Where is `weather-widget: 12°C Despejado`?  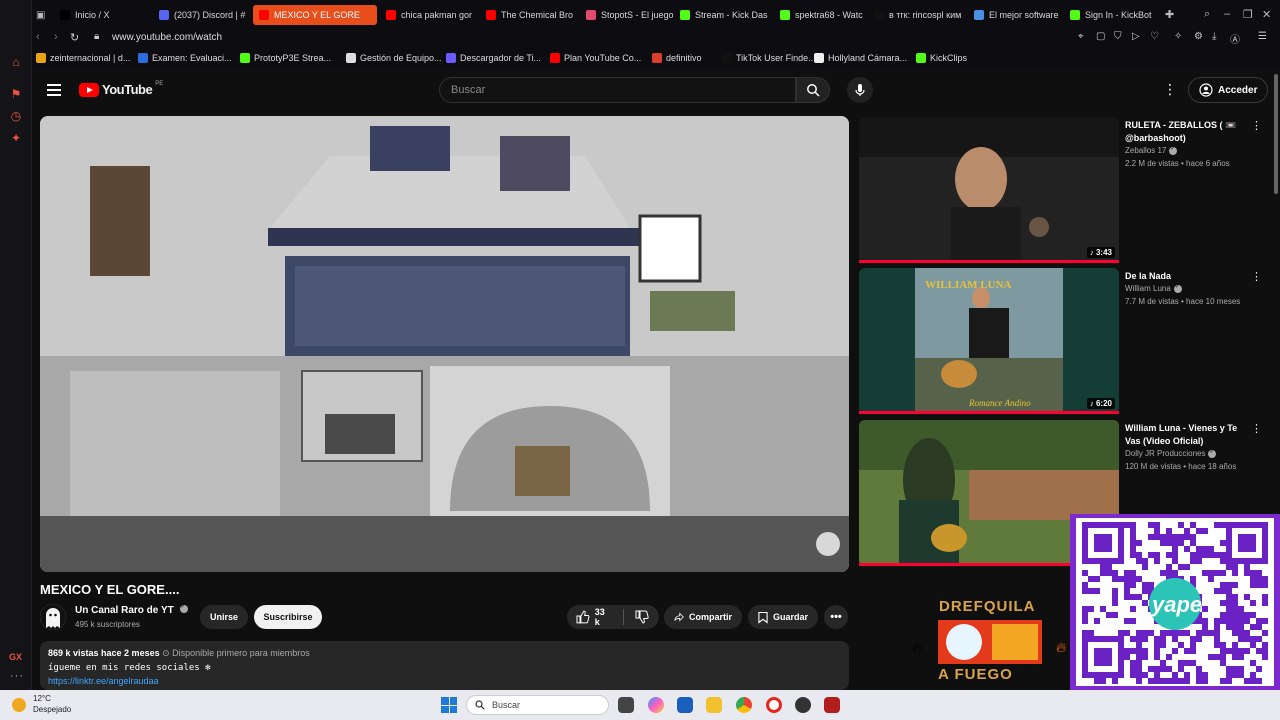
weather-widget: 12°C Despejado is located at coordinates (52, 704).